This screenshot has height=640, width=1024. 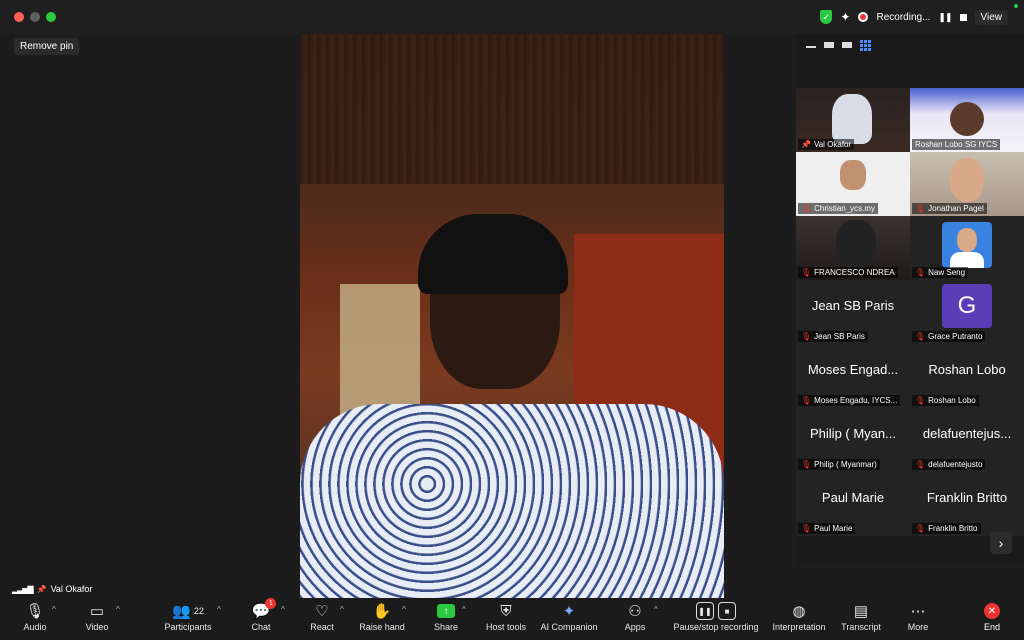 I want to click on participant-tile: Jean SB Paris 🎙 Jean SB Paris, so click(x=853, y=312).